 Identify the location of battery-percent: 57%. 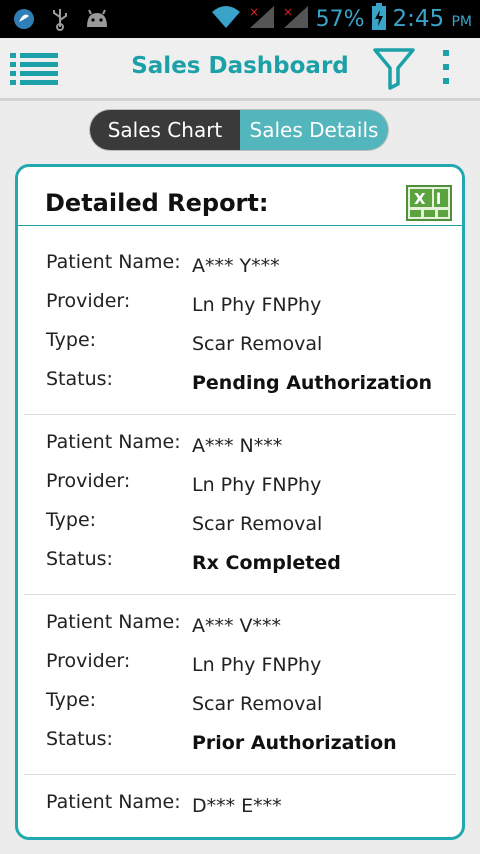
(340, 19).